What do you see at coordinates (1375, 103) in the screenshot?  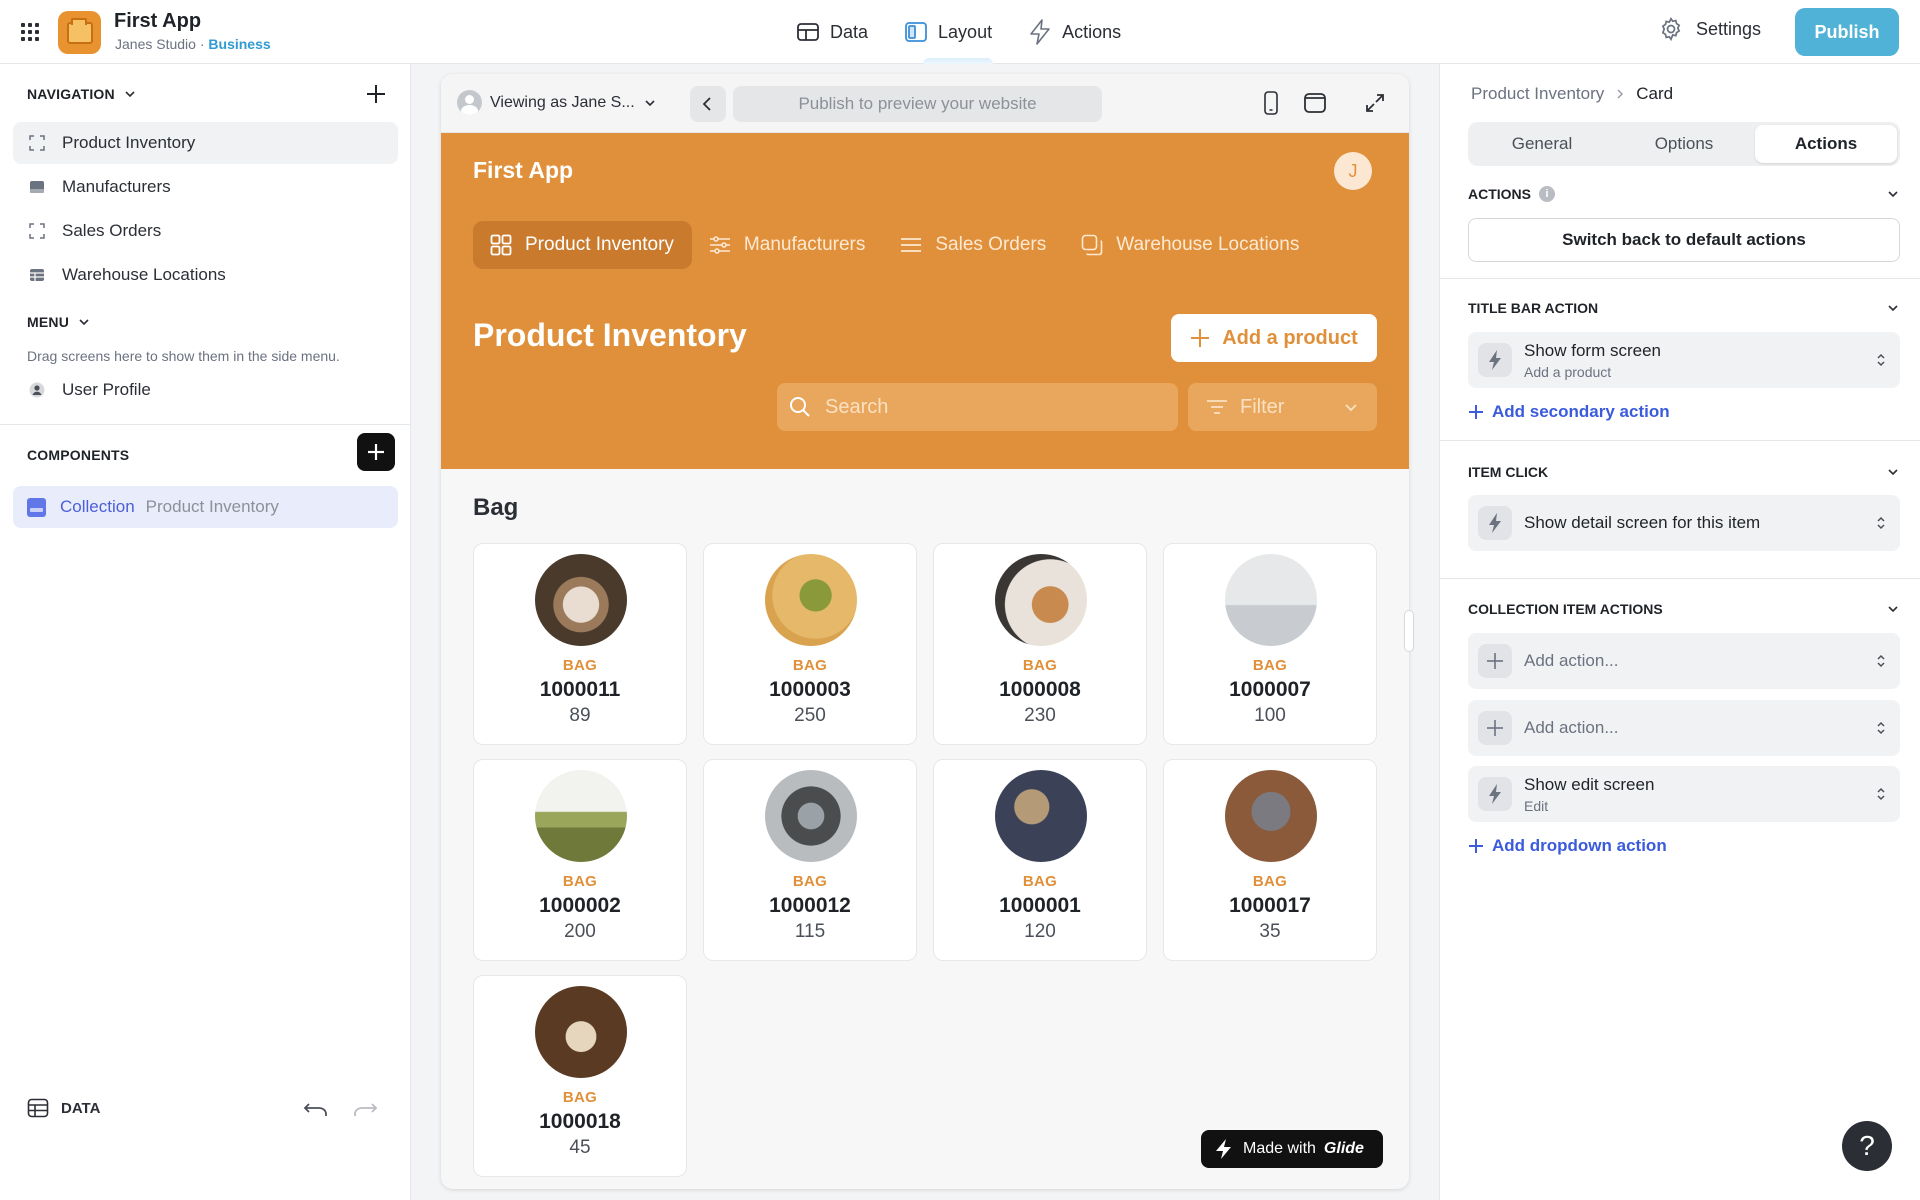 I see `fullscreen-button` at bounding box center [1375, 103].